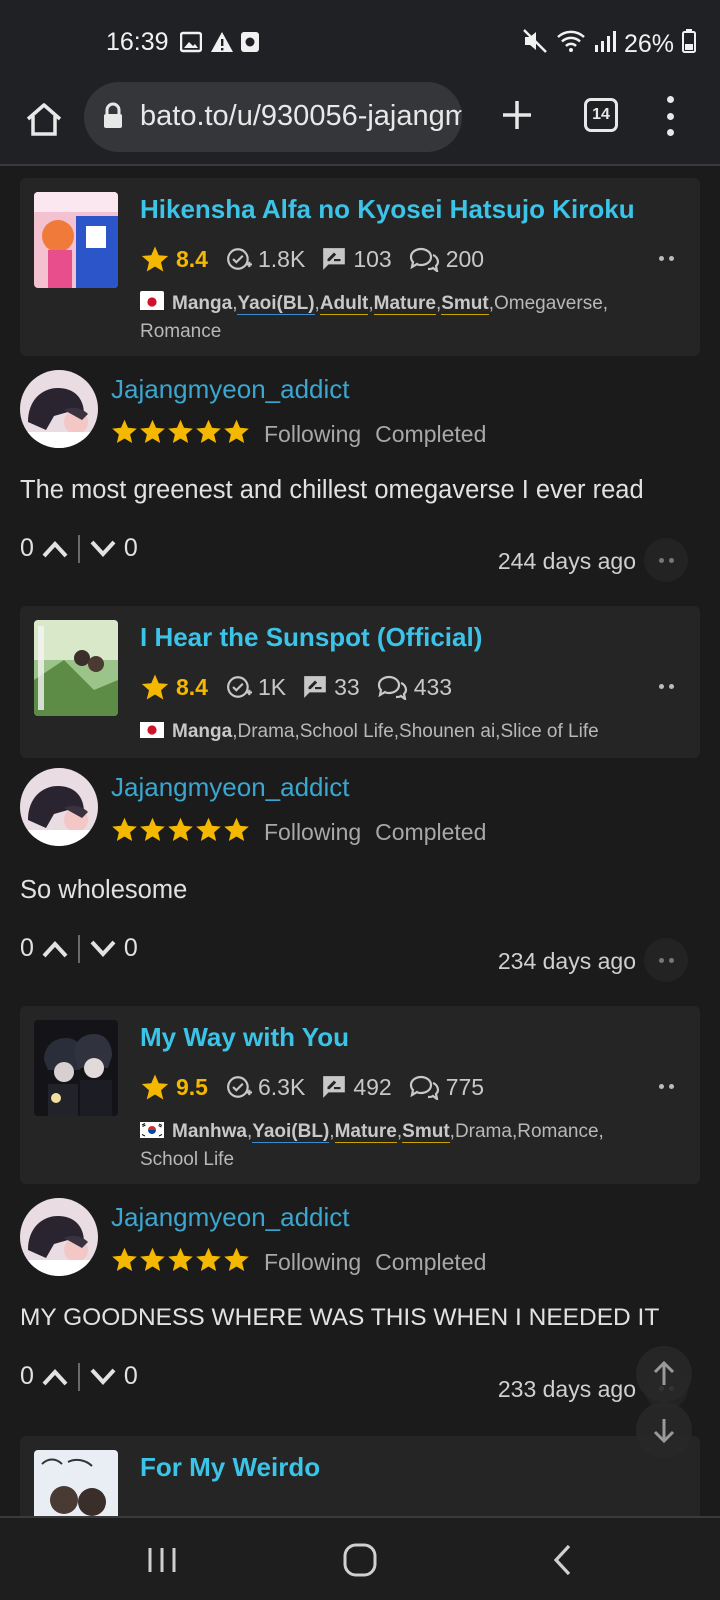  Describe the element at coordinates (272, 686) in the screenshot. I see `follows-count: 1K` at that location.